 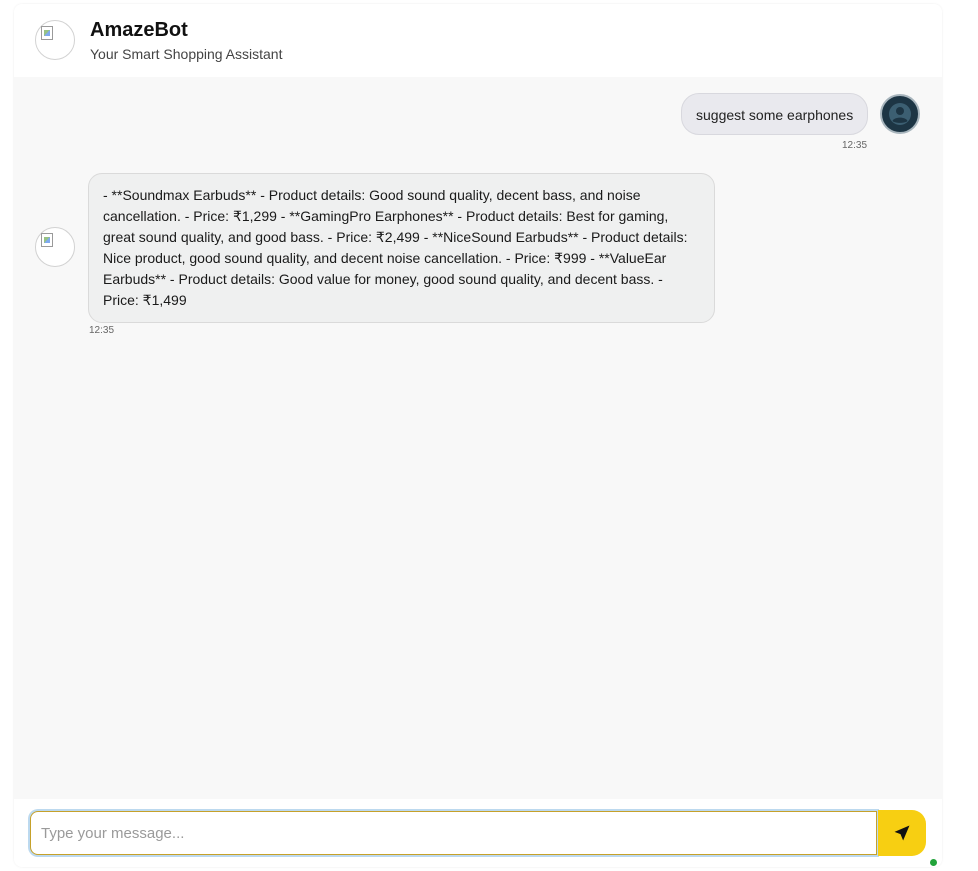 I want to click on user-message-time: 12:35, so click(x=855, y=145).